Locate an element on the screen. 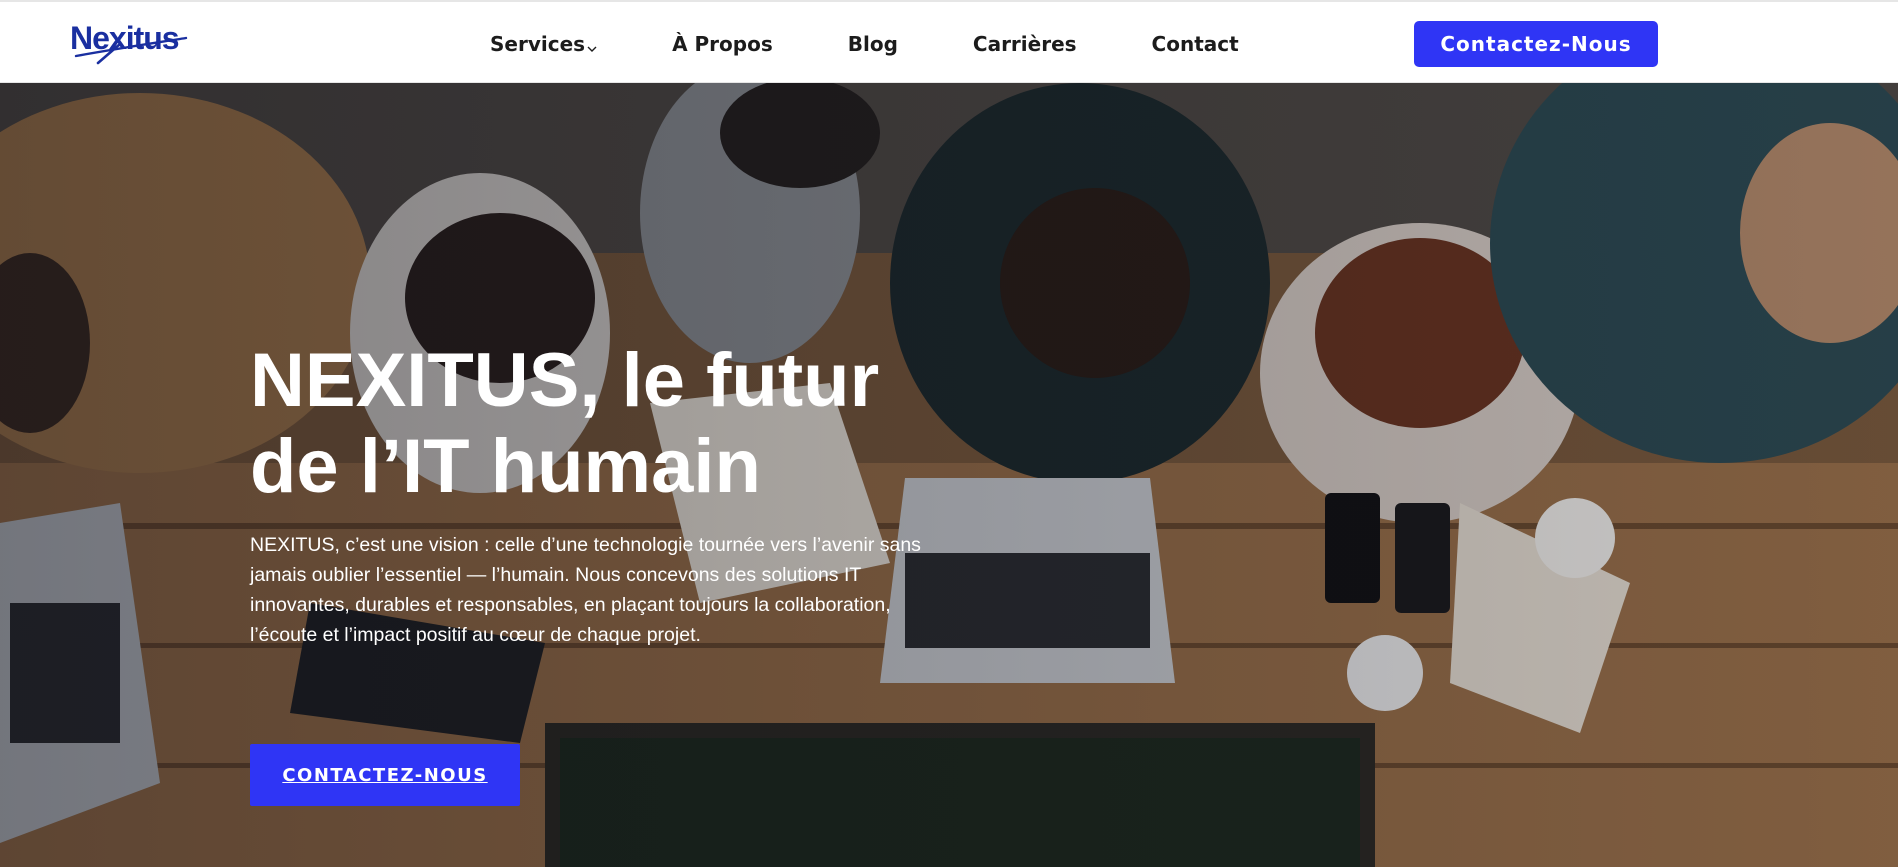  logo-mark: Nexitus is located at coordinates (129, 42).